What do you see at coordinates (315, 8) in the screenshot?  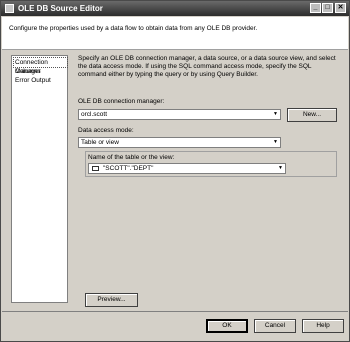 I see `minimize-icon: _` at bounding box center [315, 8].